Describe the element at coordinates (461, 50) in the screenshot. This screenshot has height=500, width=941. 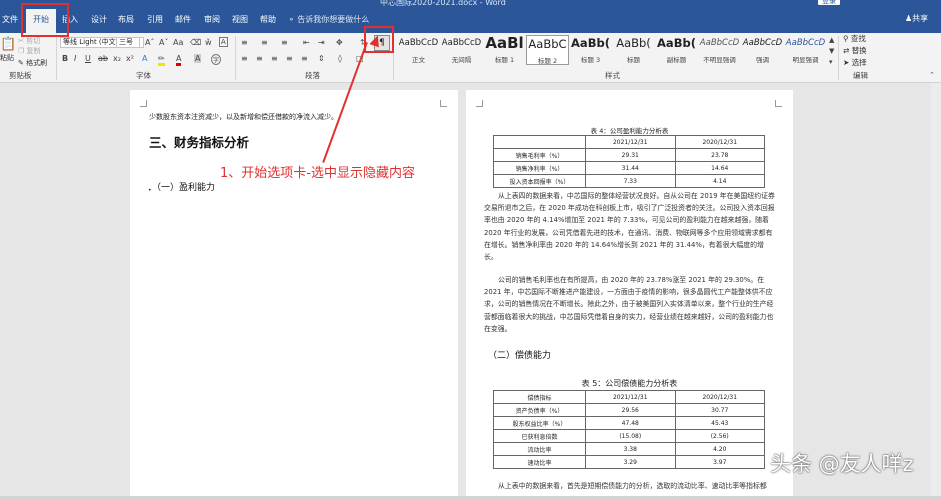
I see `style-no-spacing: AaBbCcD 无间隔` at that location.